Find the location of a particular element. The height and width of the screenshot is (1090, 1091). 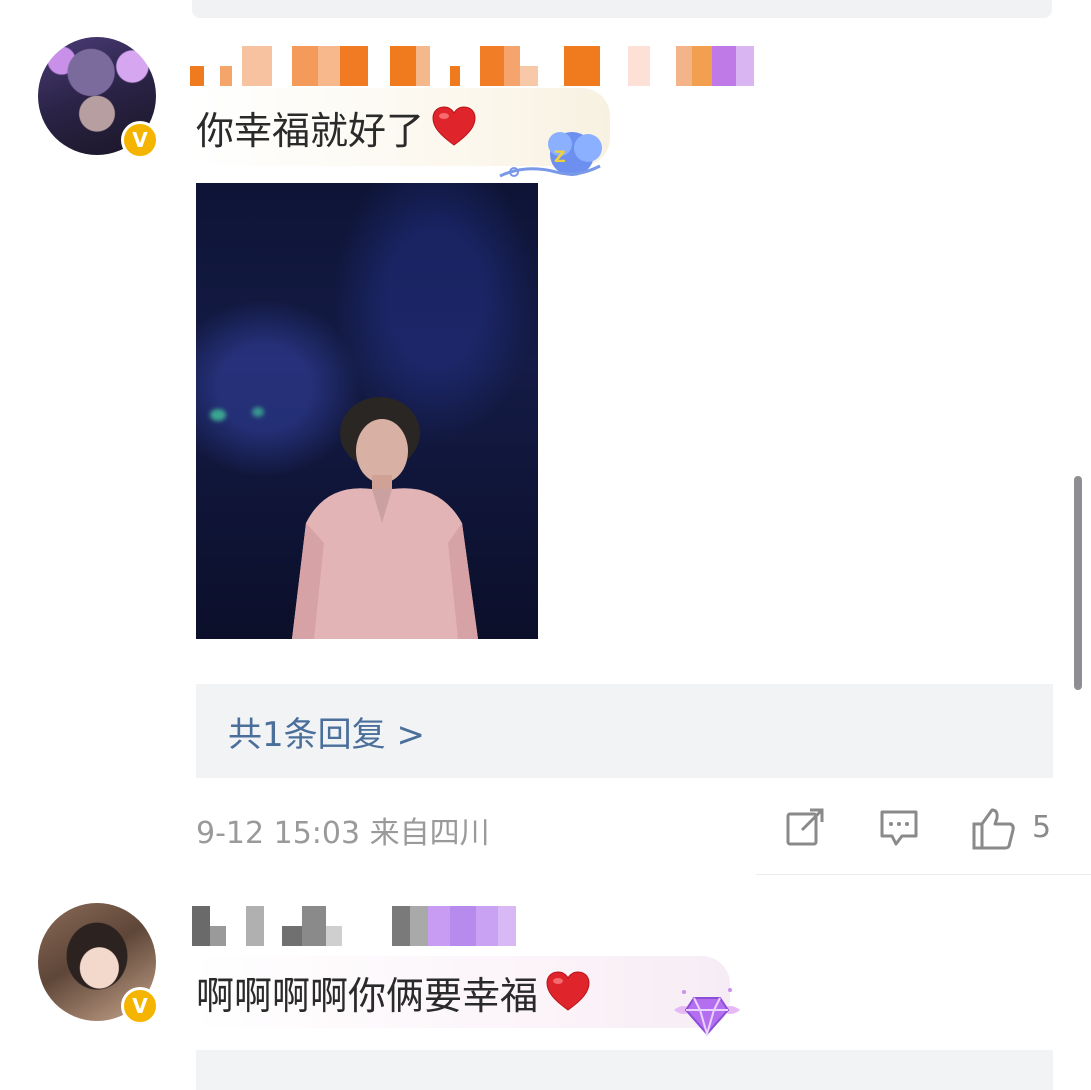

comment-bubble: 啊啊啊啊你俩要幸福 is located at coordinates (460, 992).